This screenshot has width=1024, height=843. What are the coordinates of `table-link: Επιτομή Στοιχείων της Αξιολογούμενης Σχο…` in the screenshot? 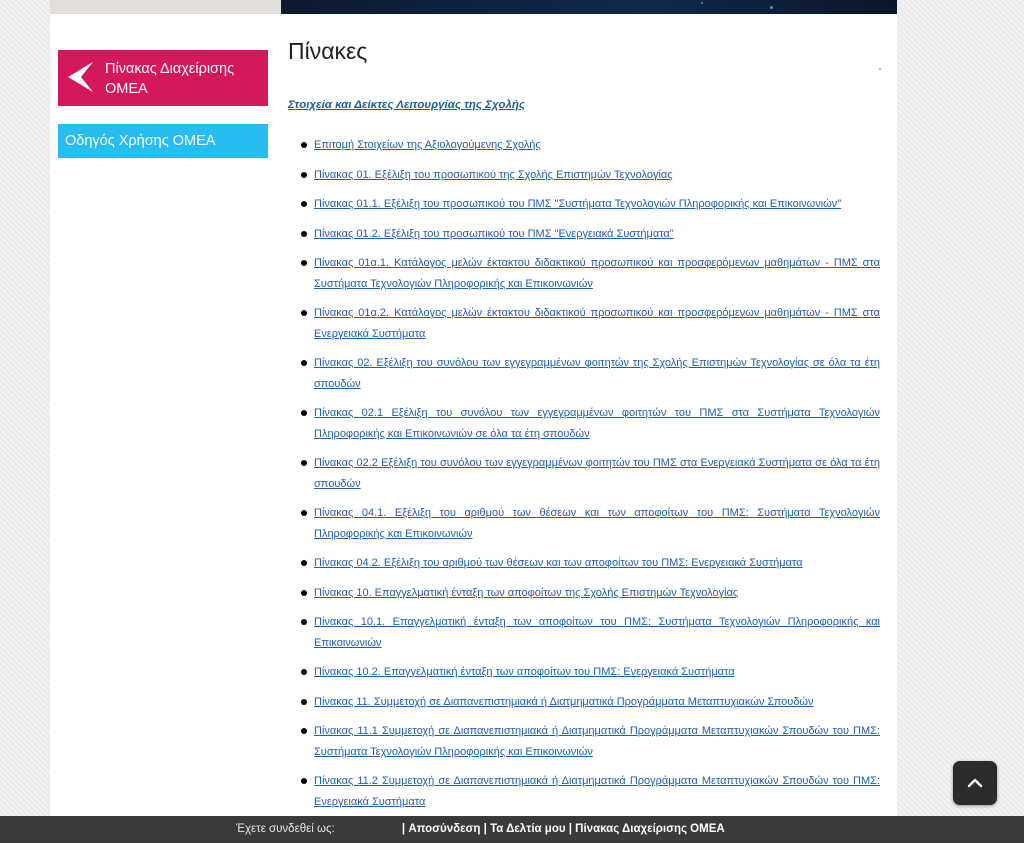 It's located at (427, 145).